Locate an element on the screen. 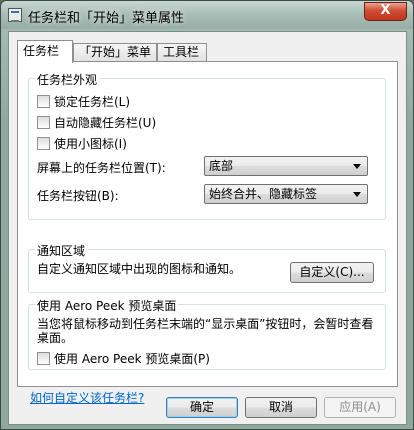 The width and height of the screenshot is (414, 430). apply-button: 应用(A) is located at coordinates (360, 407).